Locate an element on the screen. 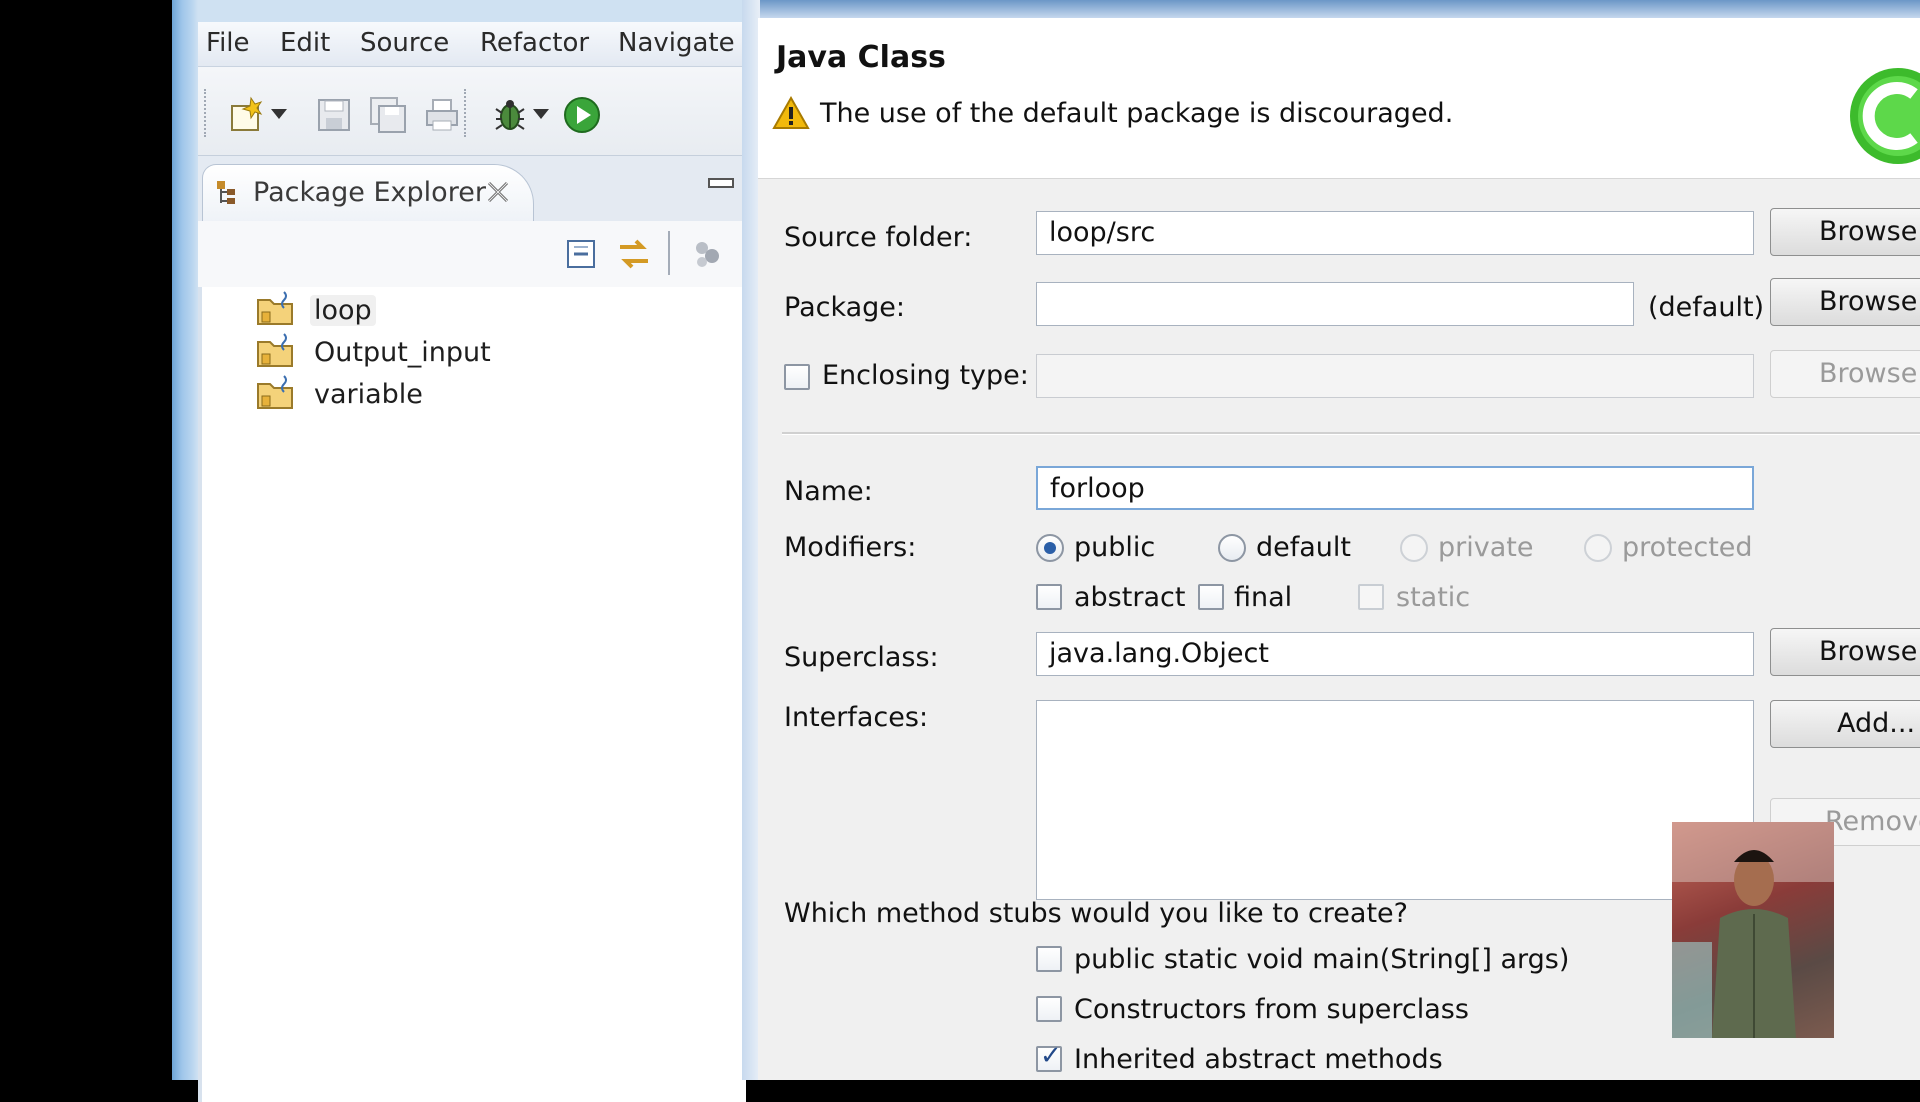 Image resolution: width=1920 pixels, height=1102 pixels. package-default-suffix: (default) is located at coordinates (1706, 307).